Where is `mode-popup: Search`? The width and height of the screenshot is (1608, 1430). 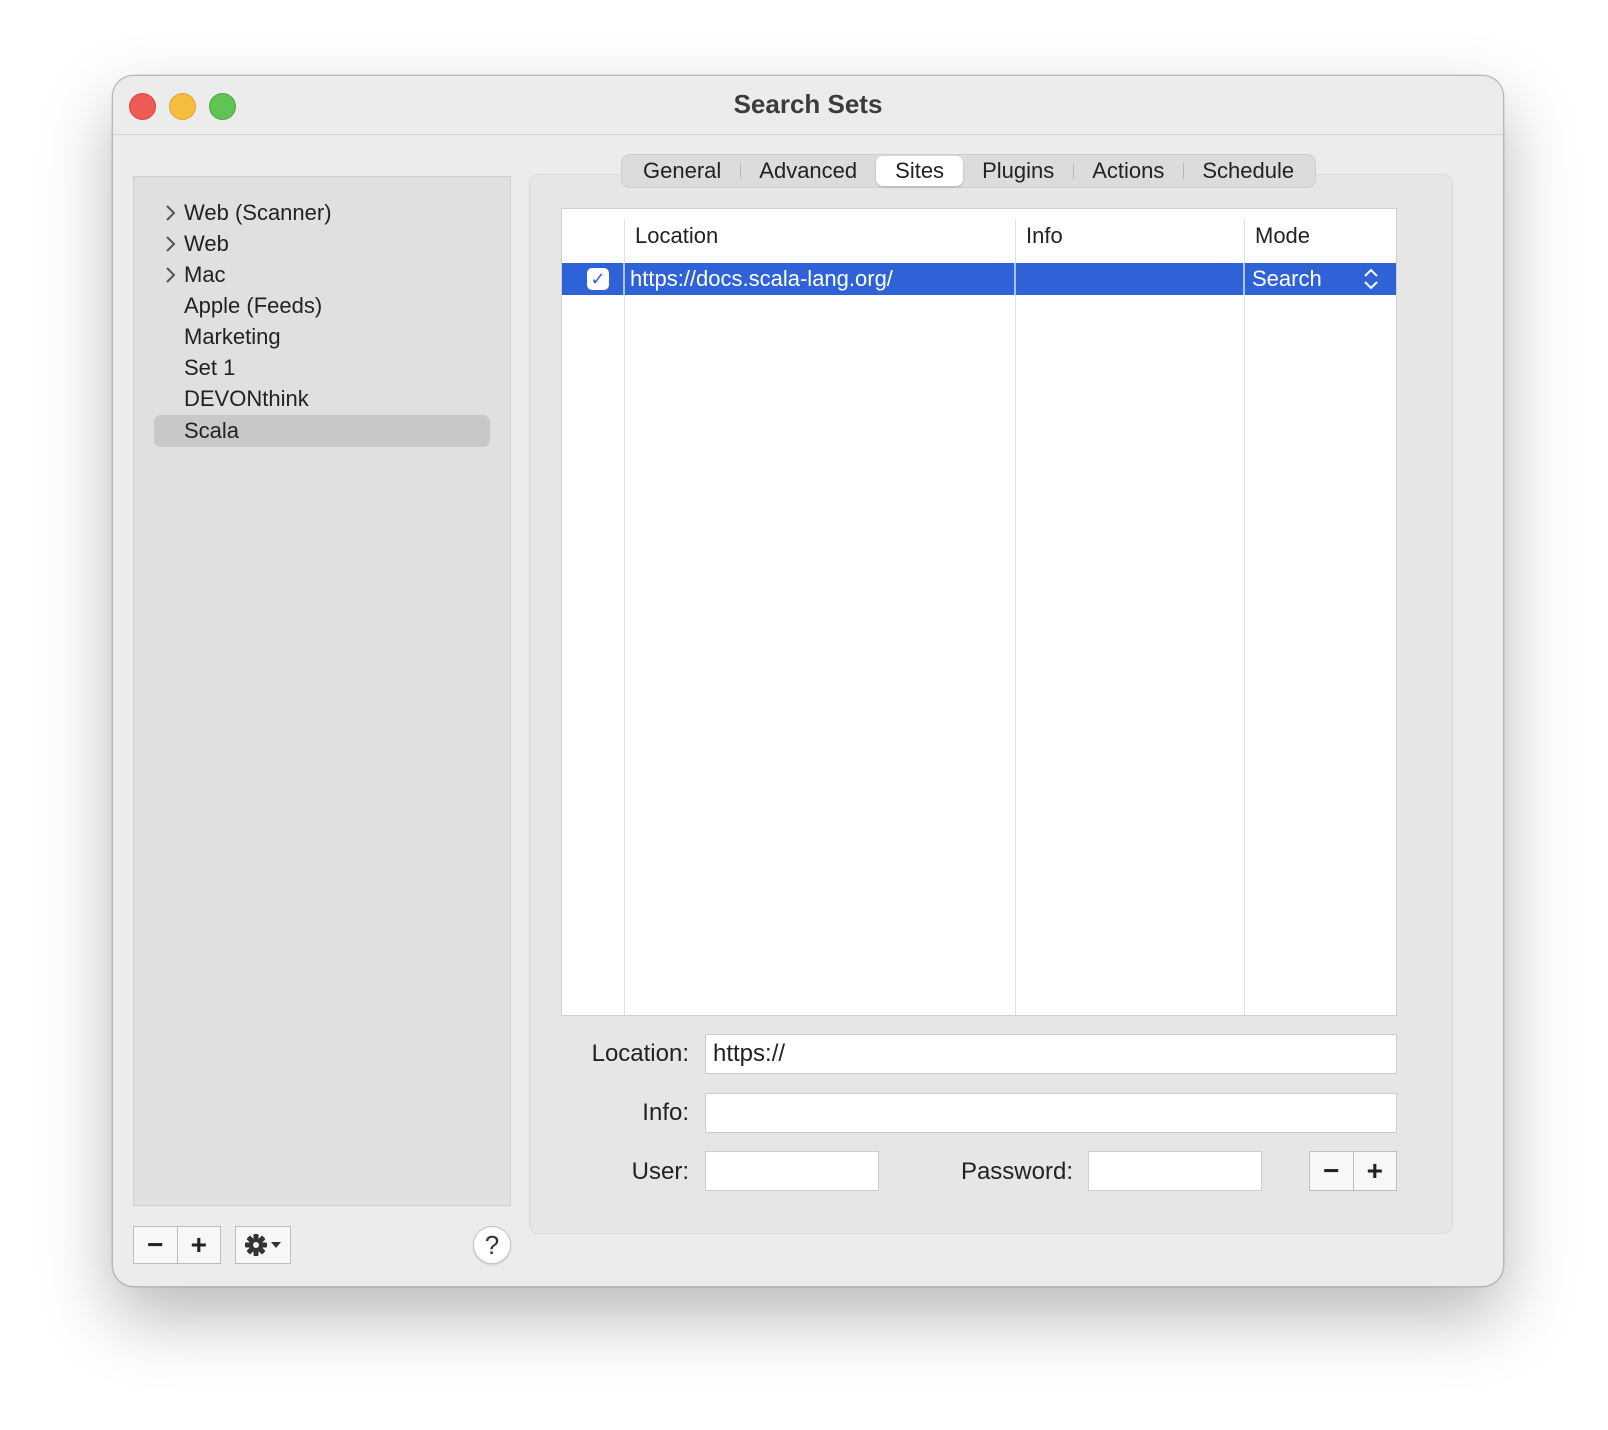 mode-popup: Search is located at coordinates (1322, 279).